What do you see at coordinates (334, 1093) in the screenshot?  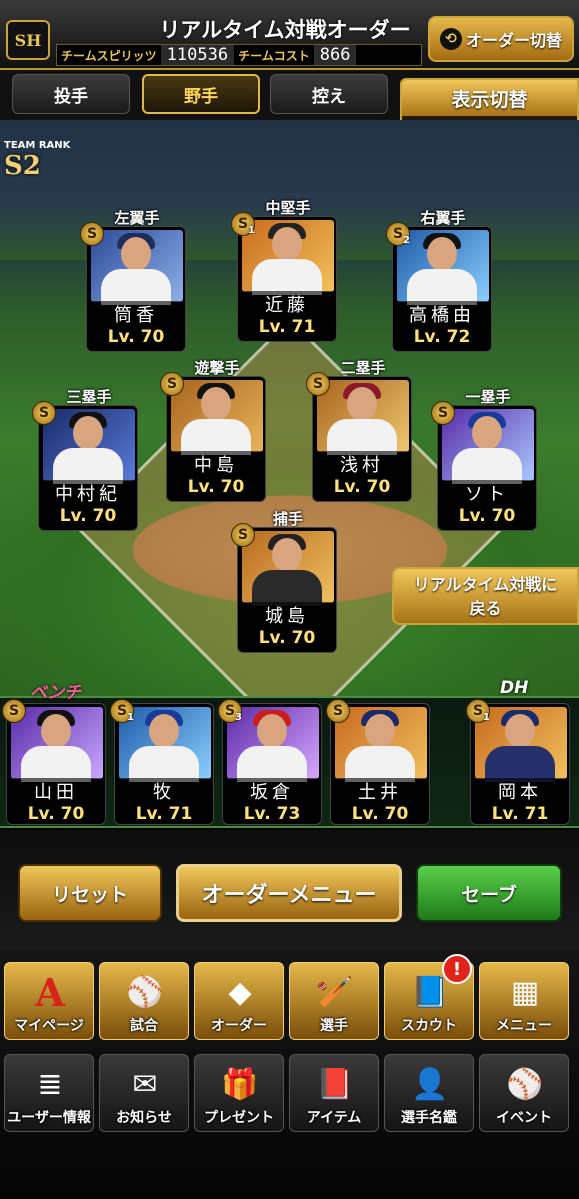 I see `nav-item: 📕 アイテム` at bounding box center [334, 1093].